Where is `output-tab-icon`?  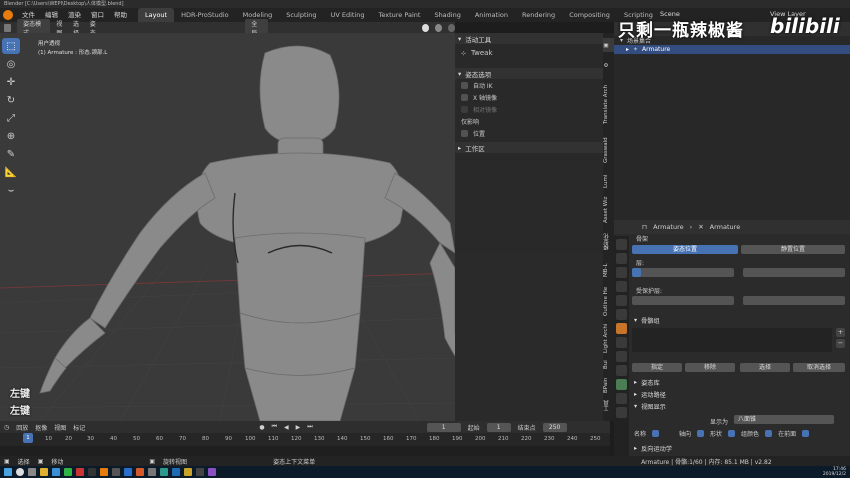 output-tab-icon is located at coordinates (621, 272).